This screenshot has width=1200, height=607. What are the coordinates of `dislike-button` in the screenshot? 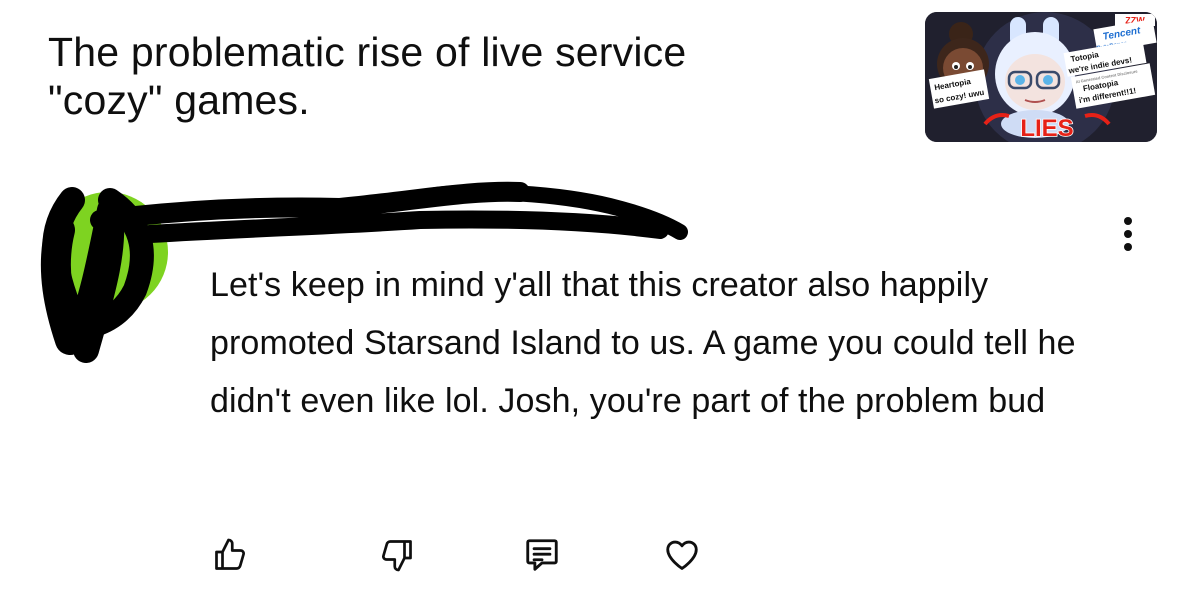 It's located at (397, 555).